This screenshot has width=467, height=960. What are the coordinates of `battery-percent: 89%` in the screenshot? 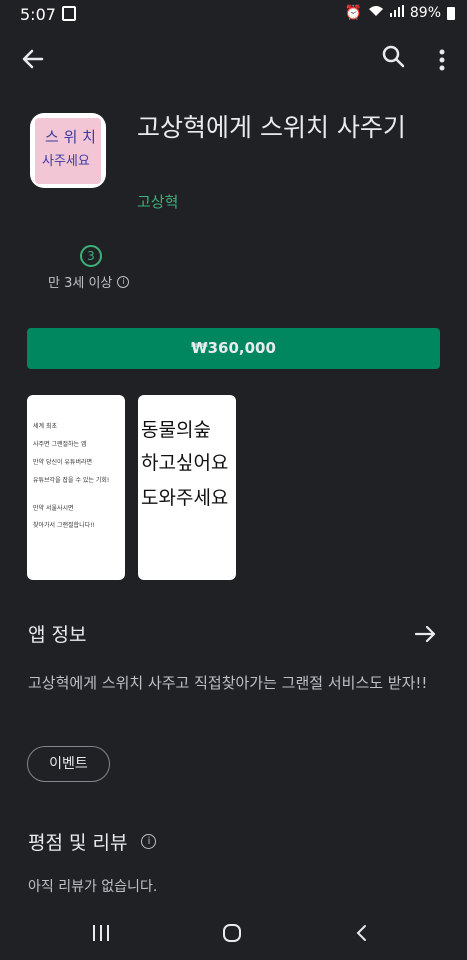 It's located at (425, 13).